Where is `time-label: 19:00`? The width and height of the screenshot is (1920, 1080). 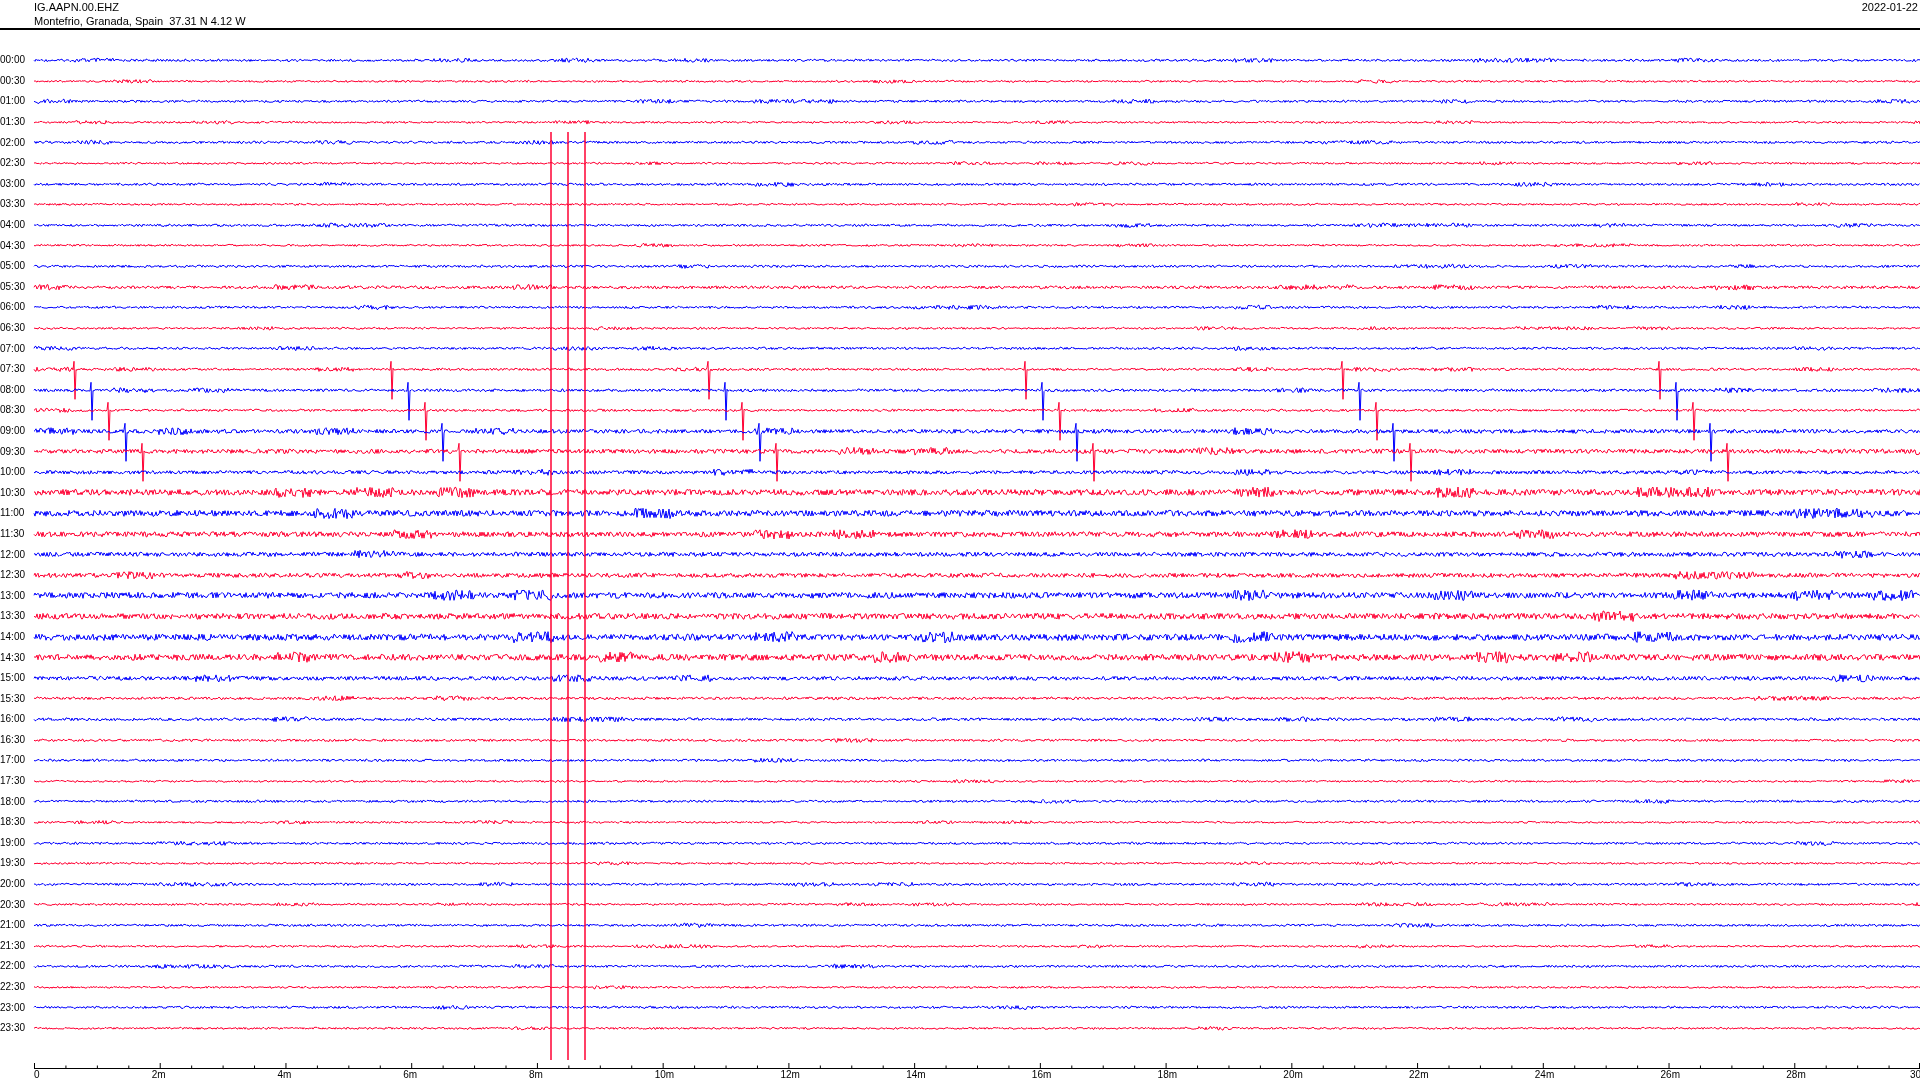 time-label: 19:00 is located at coordinates (13, 842).